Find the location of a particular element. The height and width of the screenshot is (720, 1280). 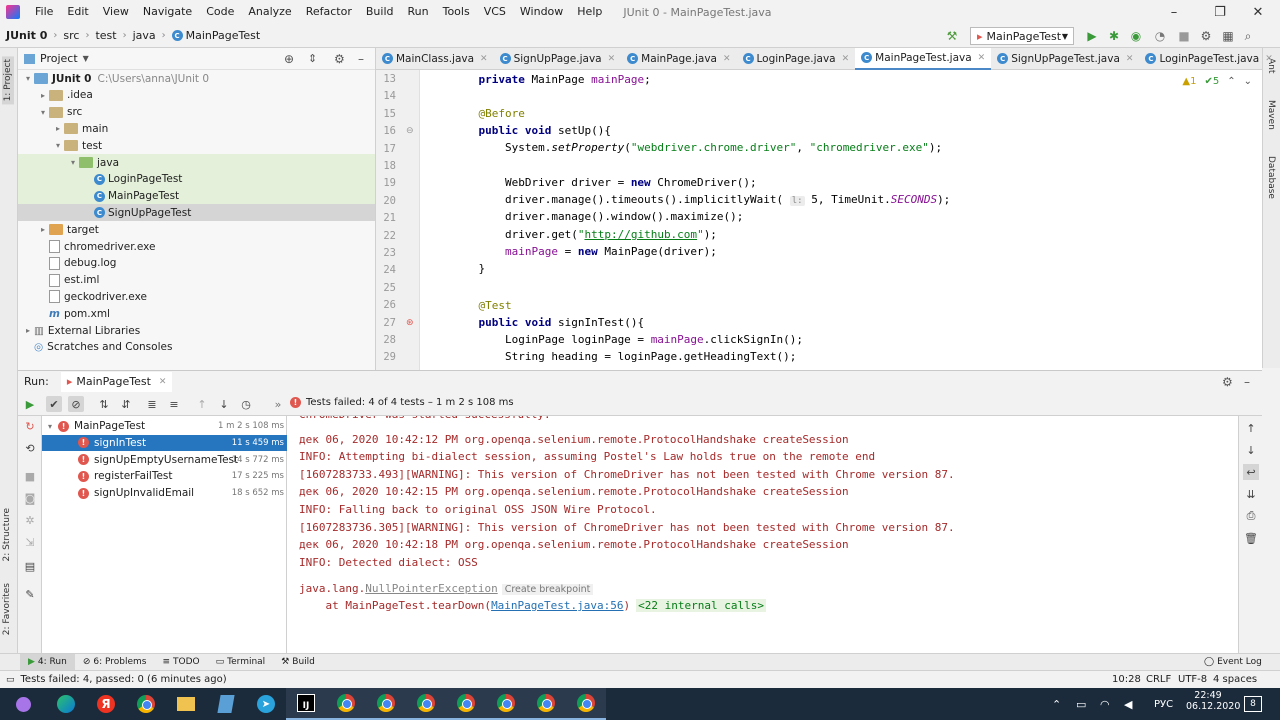

event-log-tab: ◯ Event Log is located at coordinates (1233, 662).